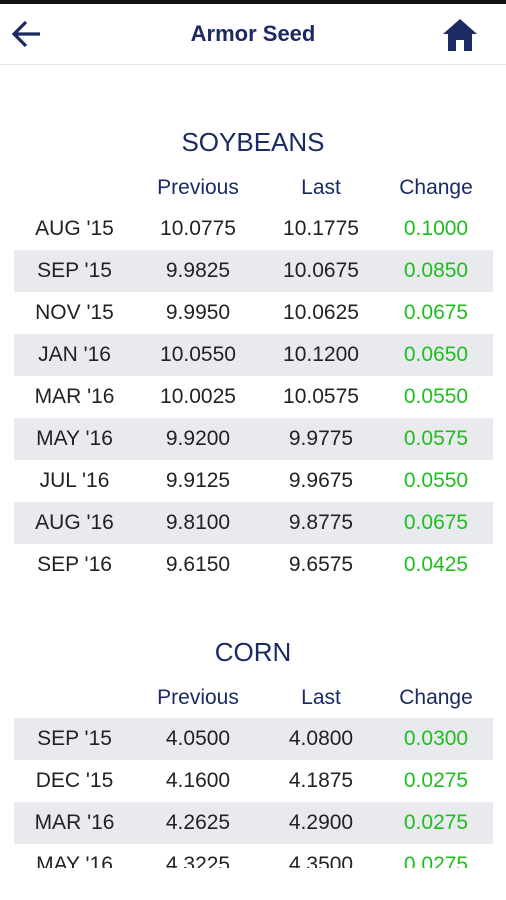 The image size is (506, 900). Describe the element at coordinates (436, 270) in the screenshot. I see `change-cell: 0.0850` at that location.